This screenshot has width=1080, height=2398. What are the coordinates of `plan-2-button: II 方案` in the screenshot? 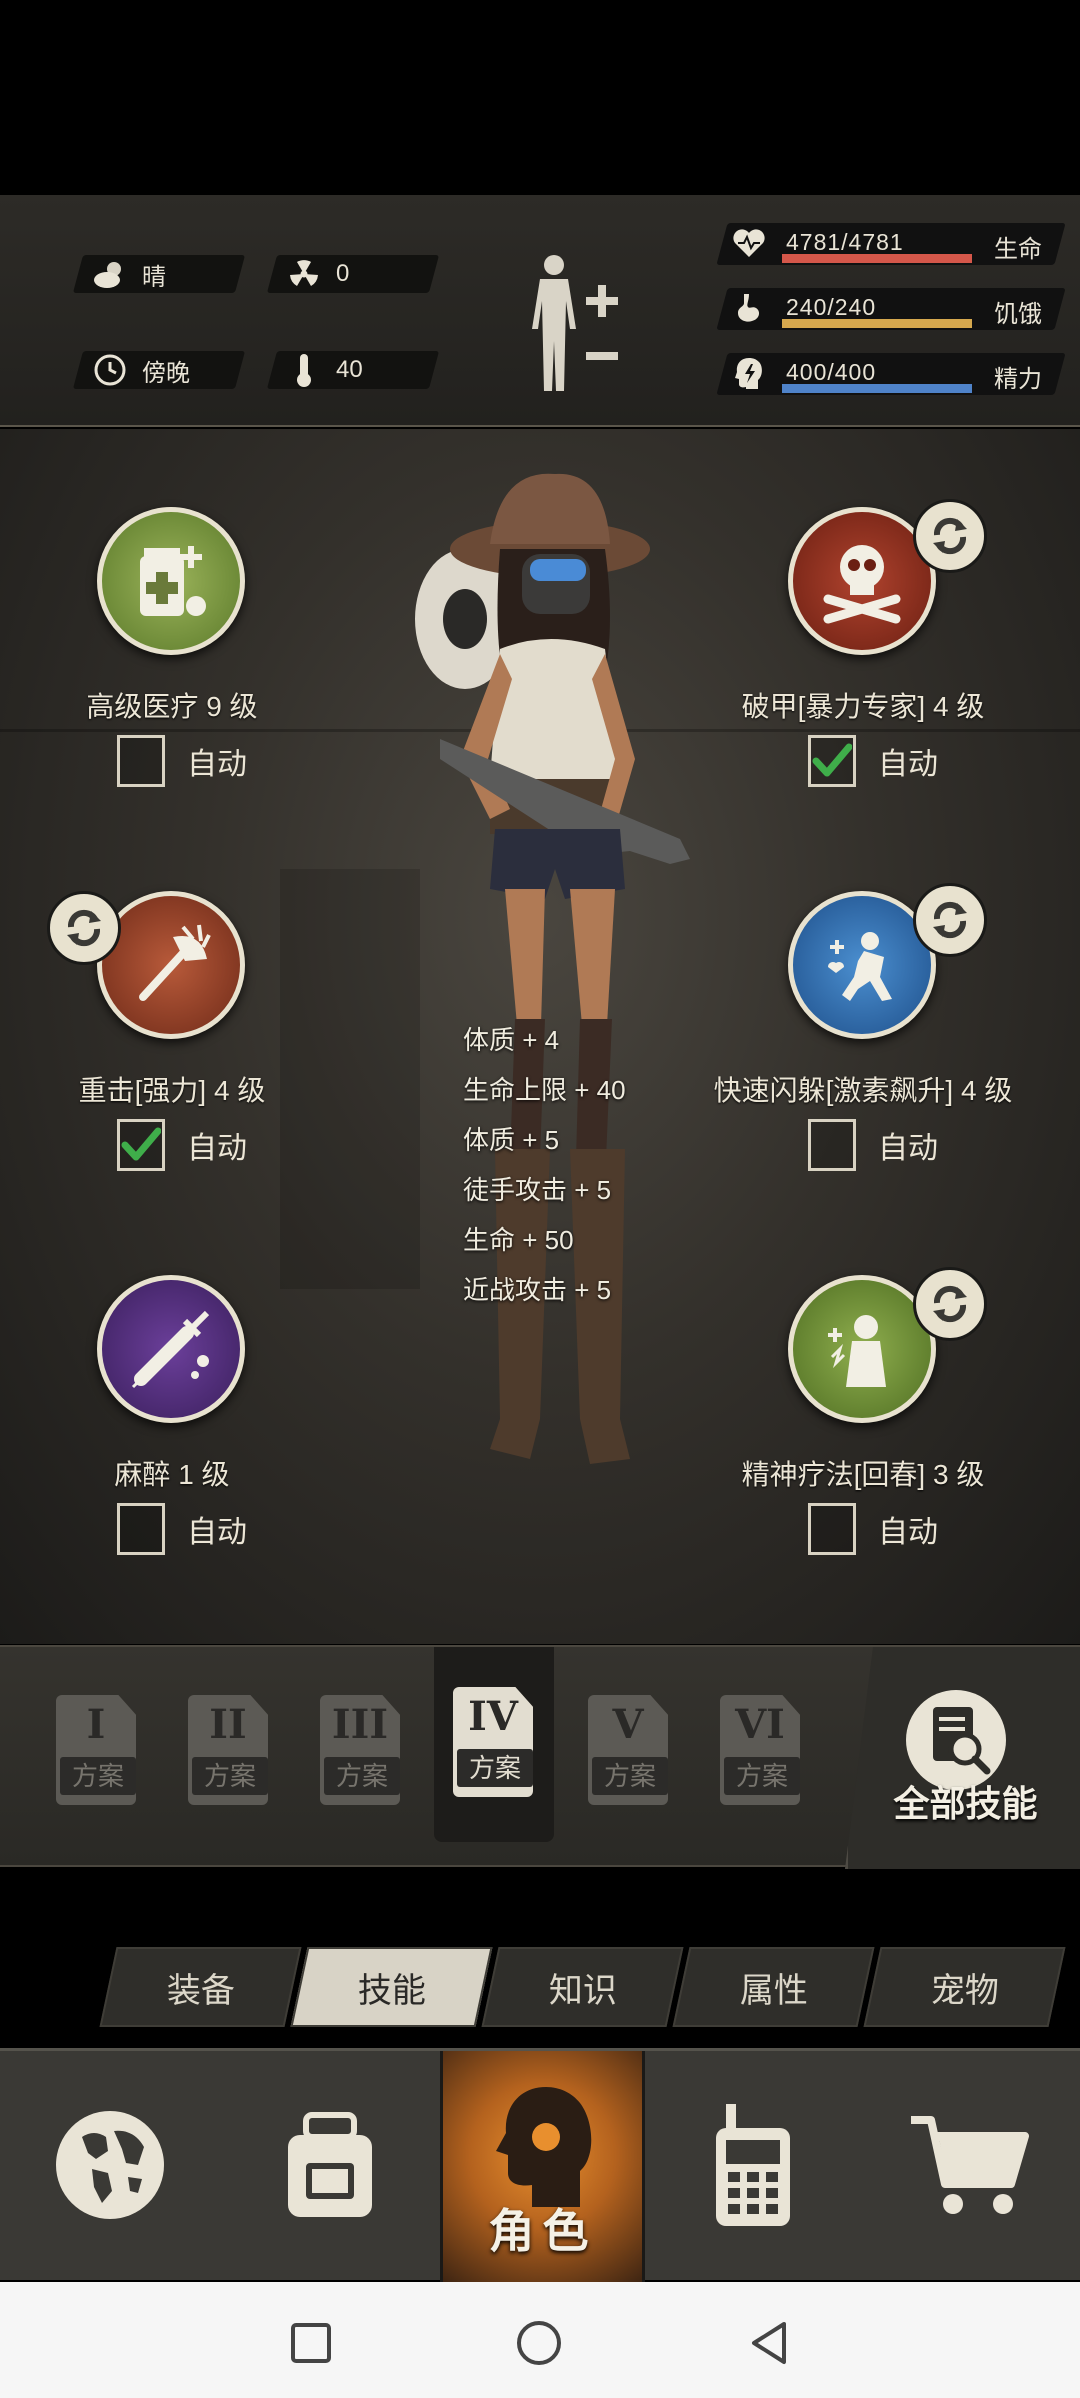 It's located at (229, 1751).